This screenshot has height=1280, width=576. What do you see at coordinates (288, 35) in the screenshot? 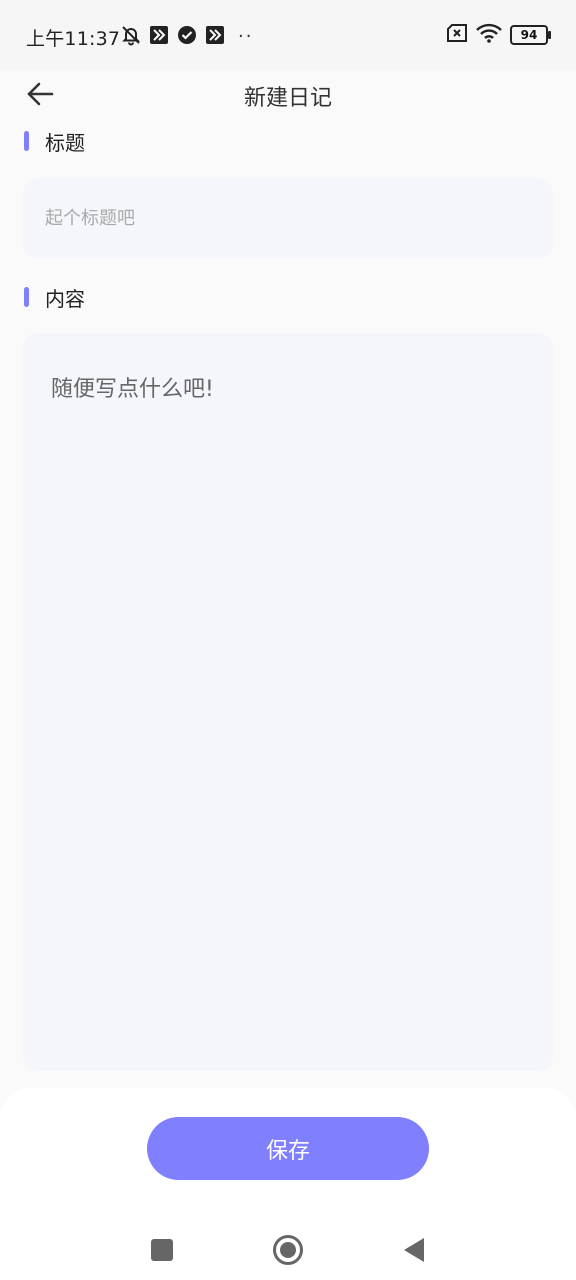
I see `status-bar: 上午11:37 ·· 94` at bounding box center [288, 35].